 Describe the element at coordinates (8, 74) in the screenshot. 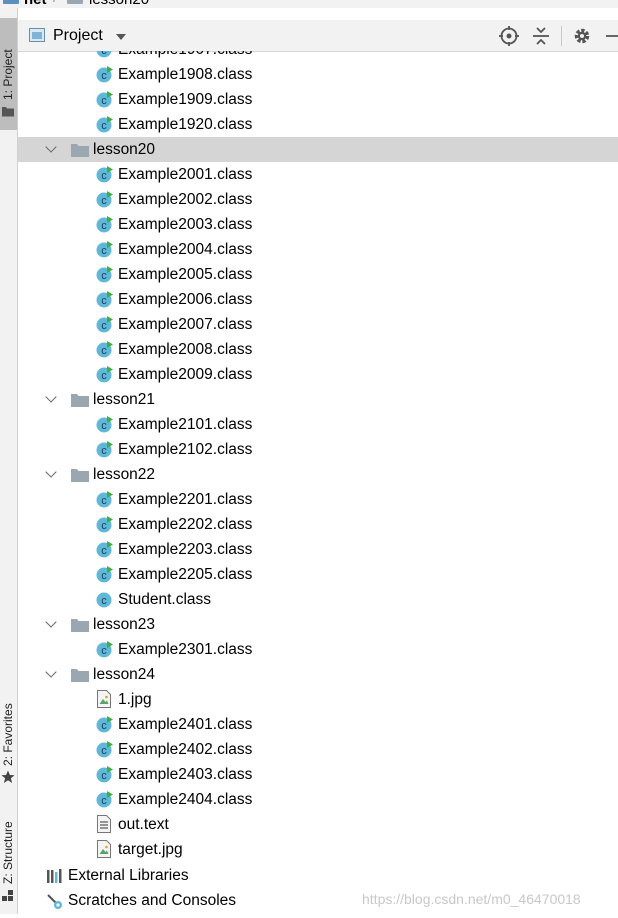

I see `project-tool-button: 1: Project` at that location.